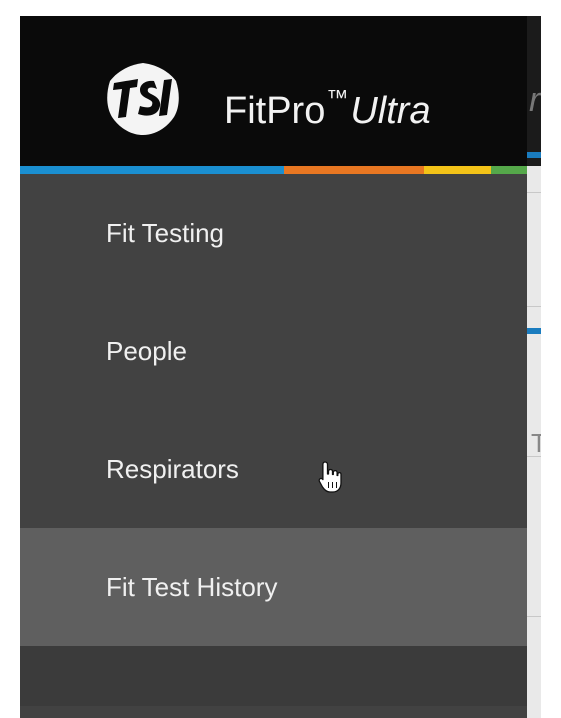 The image size is (561, 718). Describe the element at coordinates (143, 99) in the screenshot. I see `tsi-logo-icon` at that location.